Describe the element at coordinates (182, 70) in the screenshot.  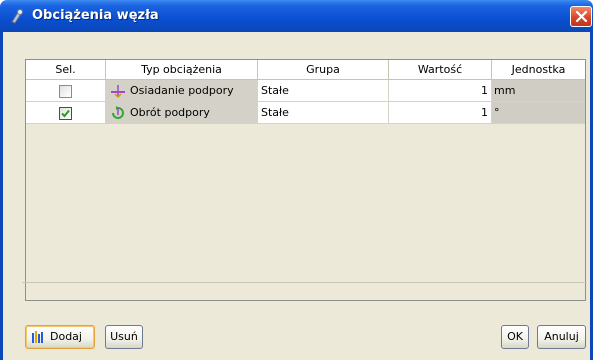
I see `column-header-type: Typ obciążenia` at that location.